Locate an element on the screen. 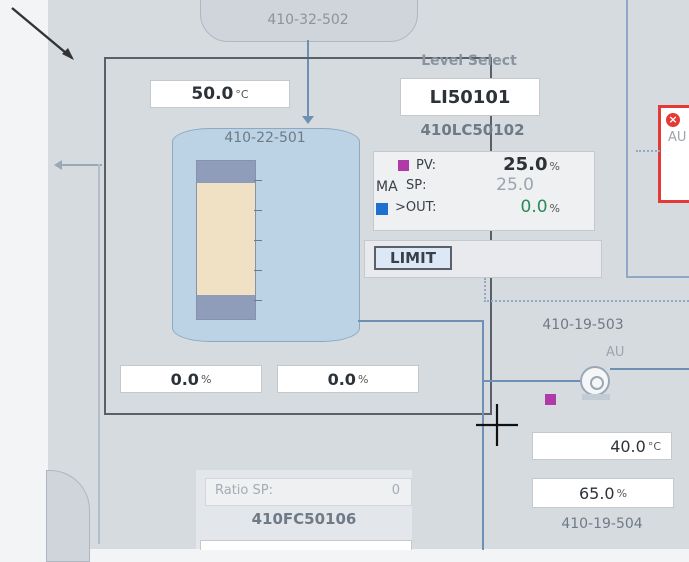  alarm-text: AU is located at coordinates (677, 137).